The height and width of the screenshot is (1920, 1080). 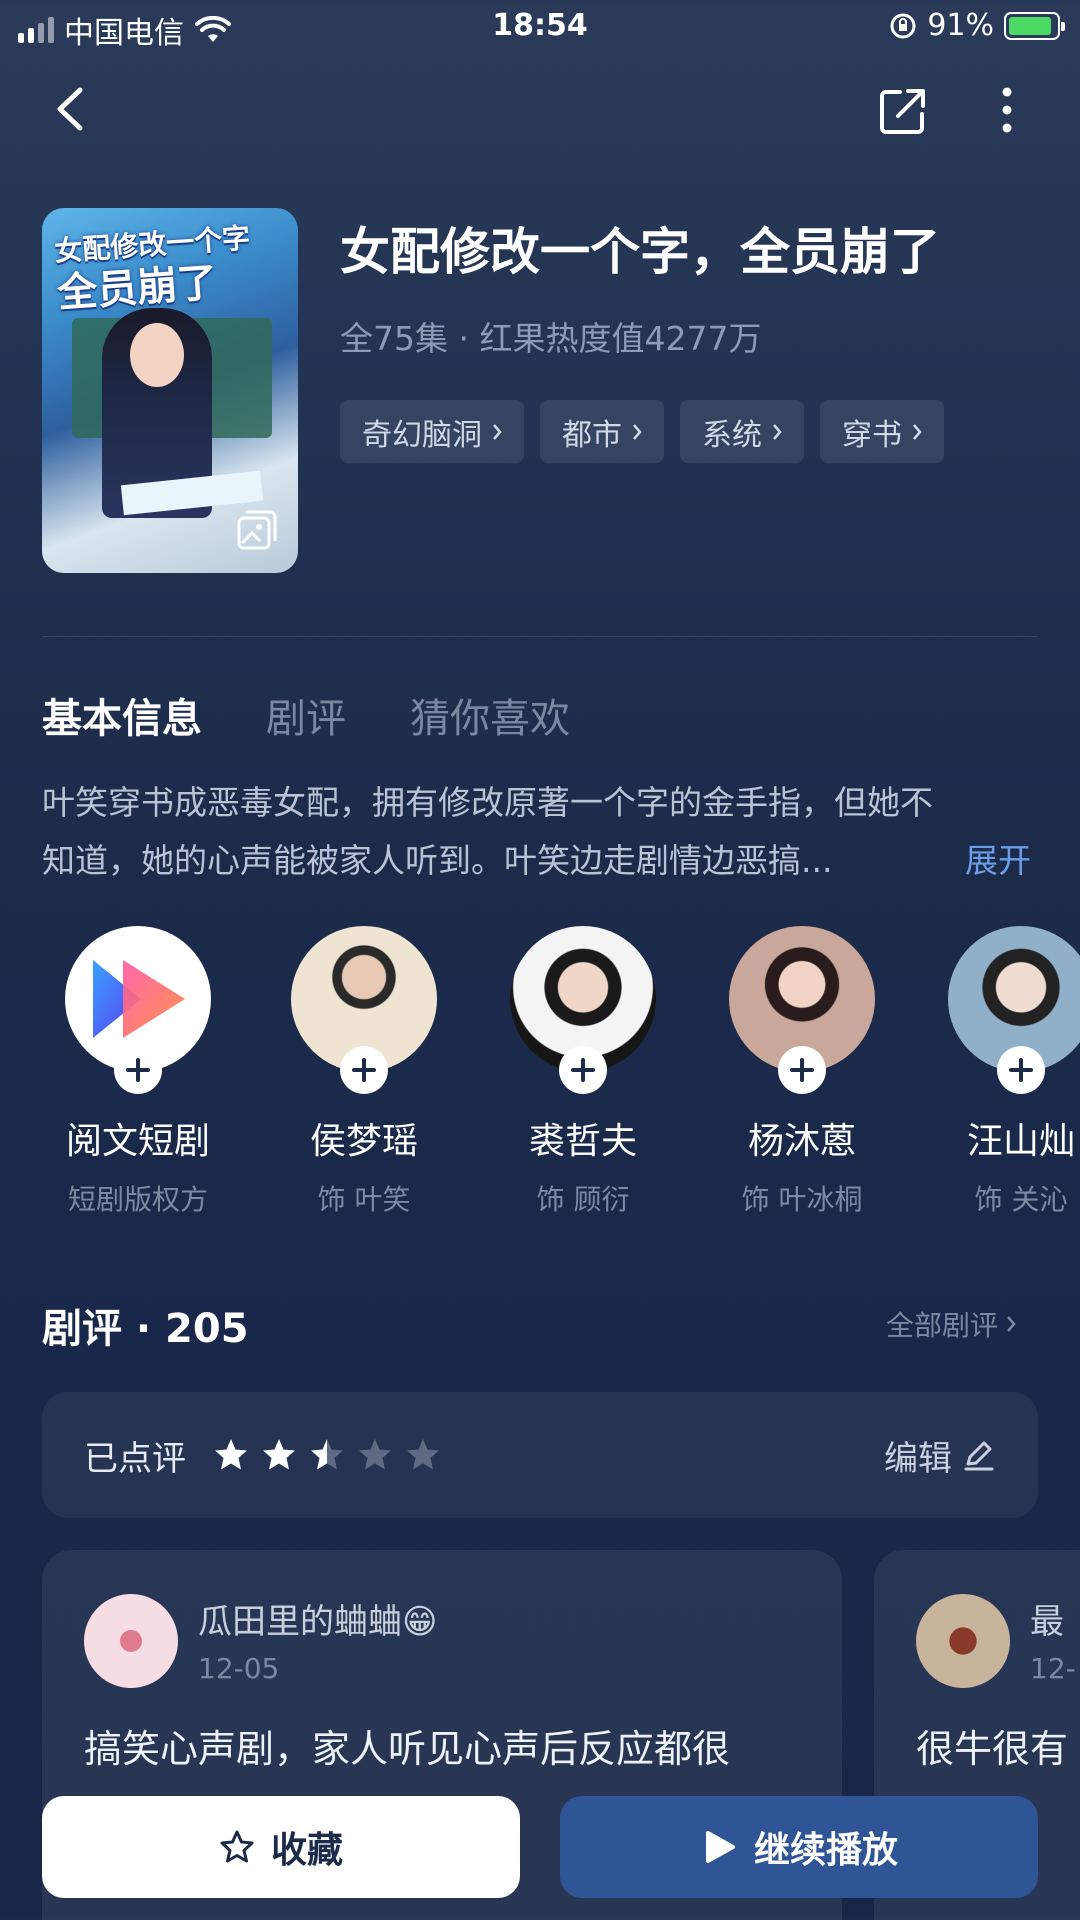 I want to click on divider, so click(x=540, y=636).